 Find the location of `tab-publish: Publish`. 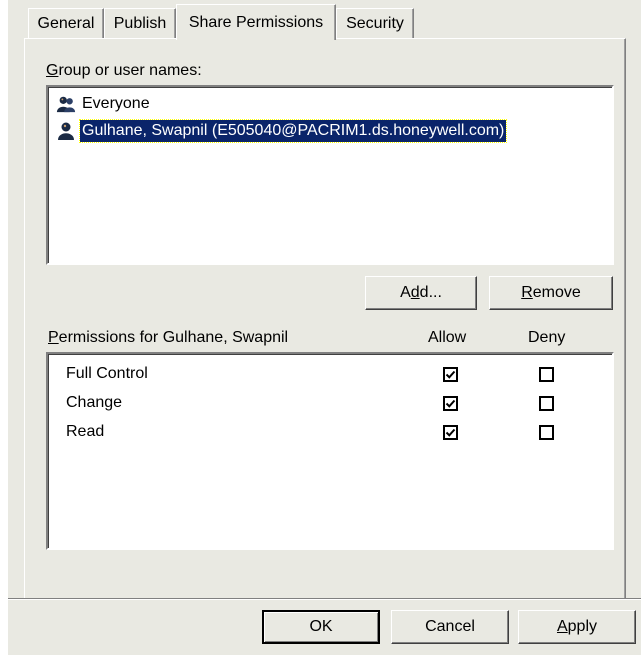

tab-publish: Publish is located at coordinates (140, 23).